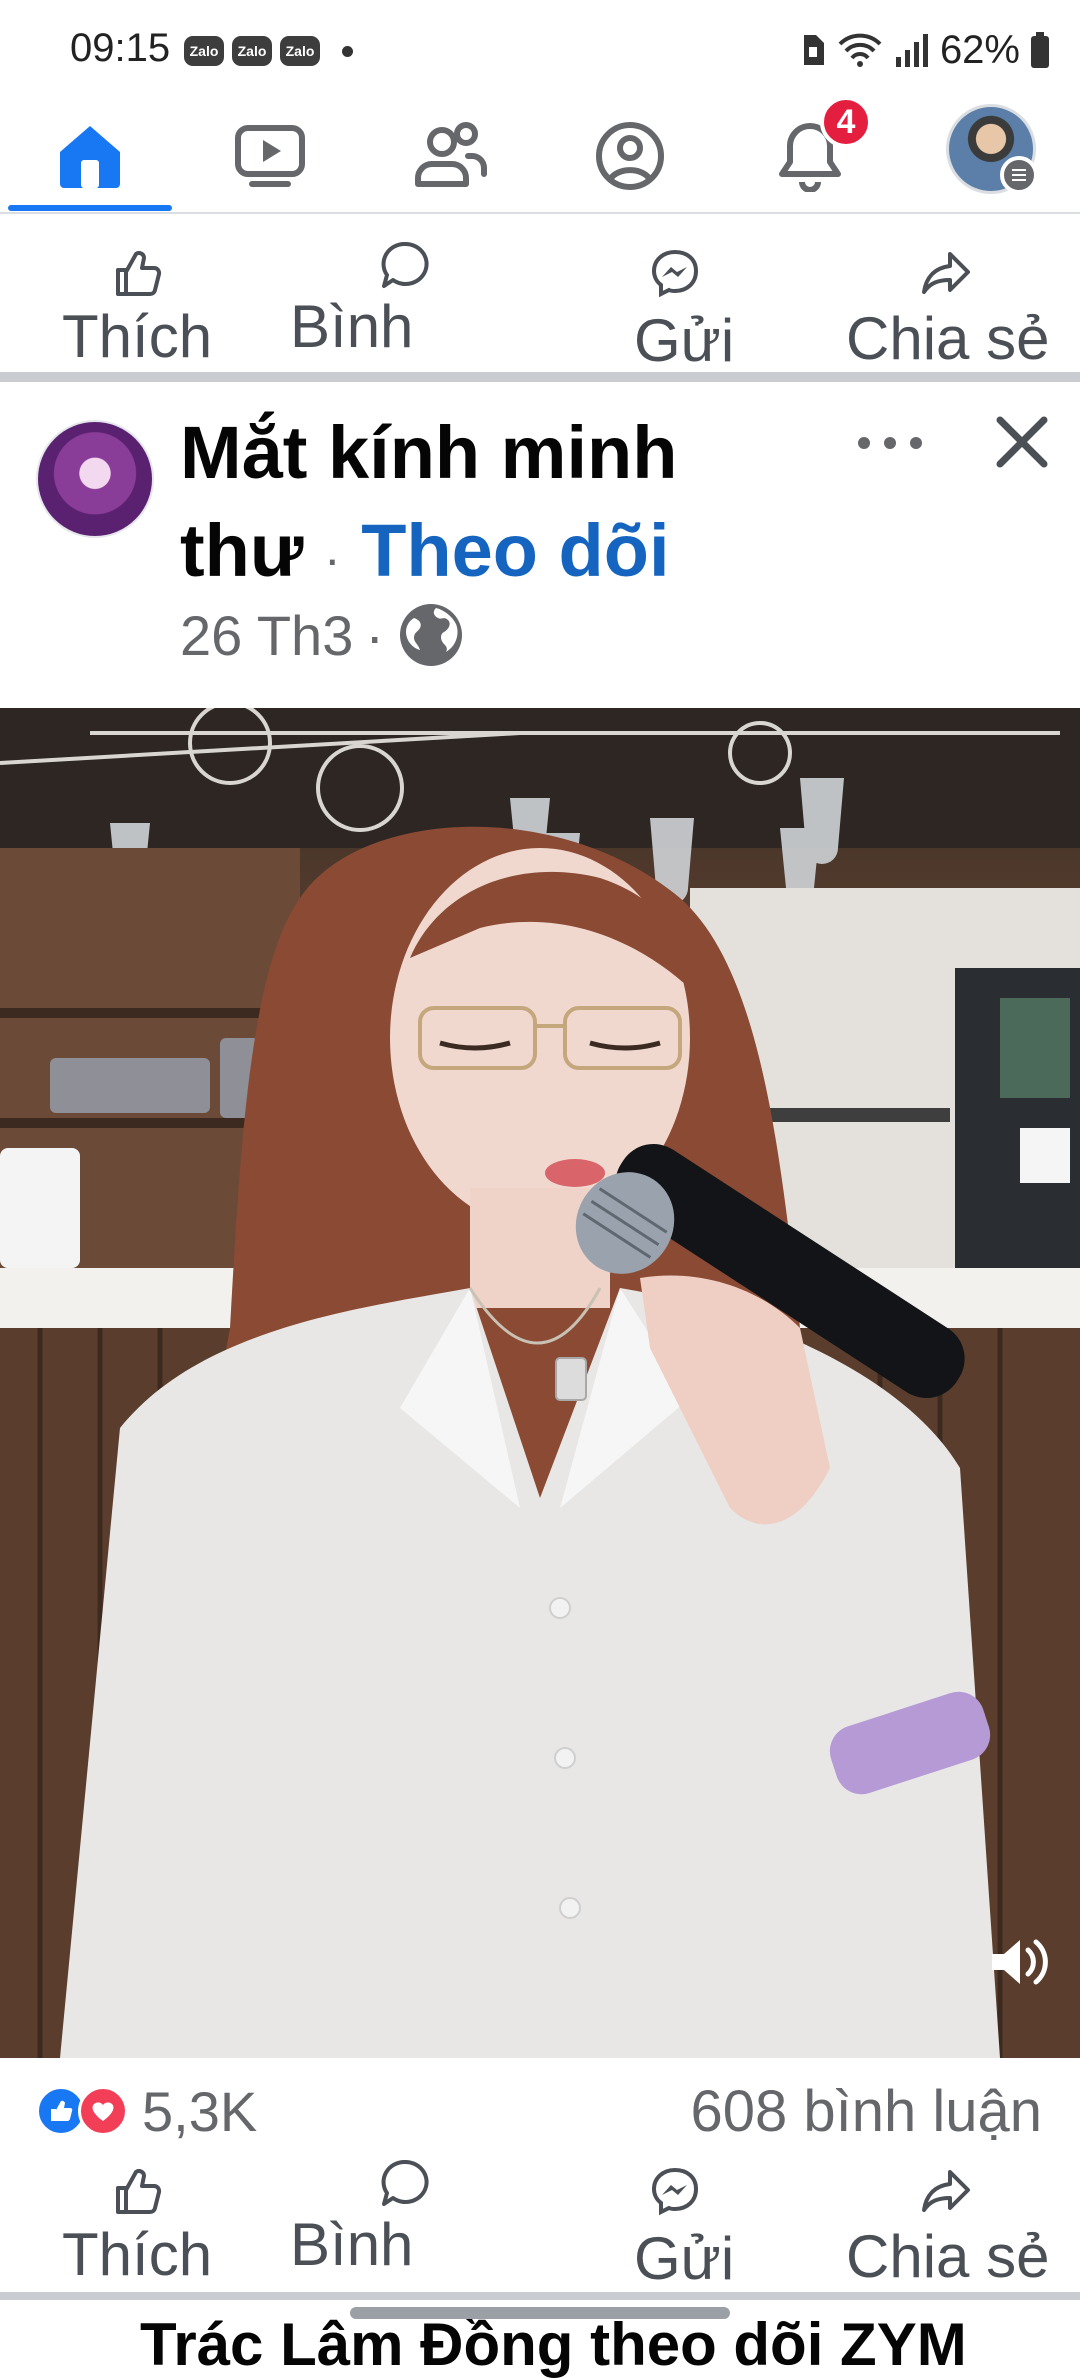  I want to click on video-icon, so click(270, 156).